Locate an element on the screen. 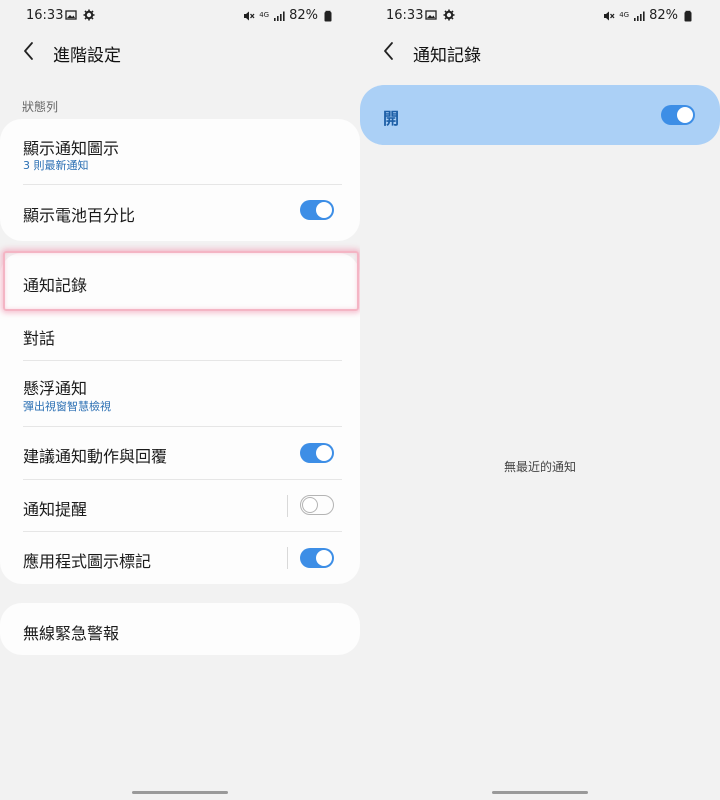 Image resolution: width=720 pixels, height=800 pixels. battery-percent-toggle is located at coordinates (317, 210).